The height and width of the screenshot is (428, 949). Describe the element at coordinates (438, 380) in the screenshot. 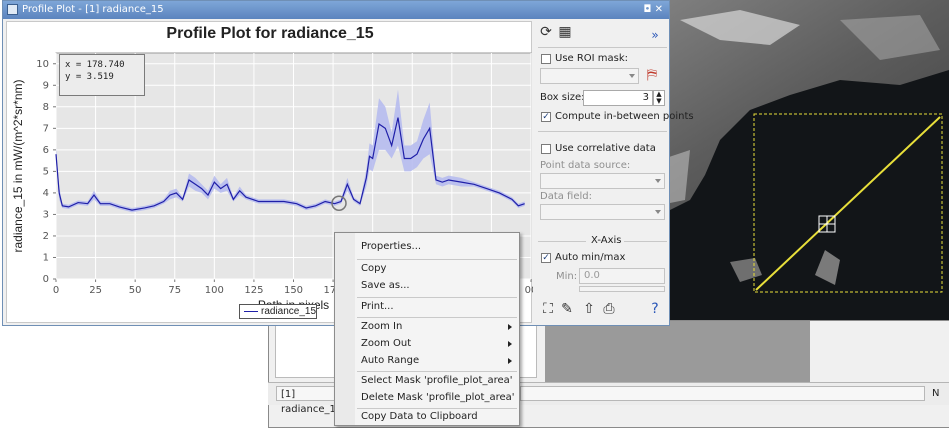

I see `menu-item-select-mask: Select Mask 'profile_plot_area'` at that location.